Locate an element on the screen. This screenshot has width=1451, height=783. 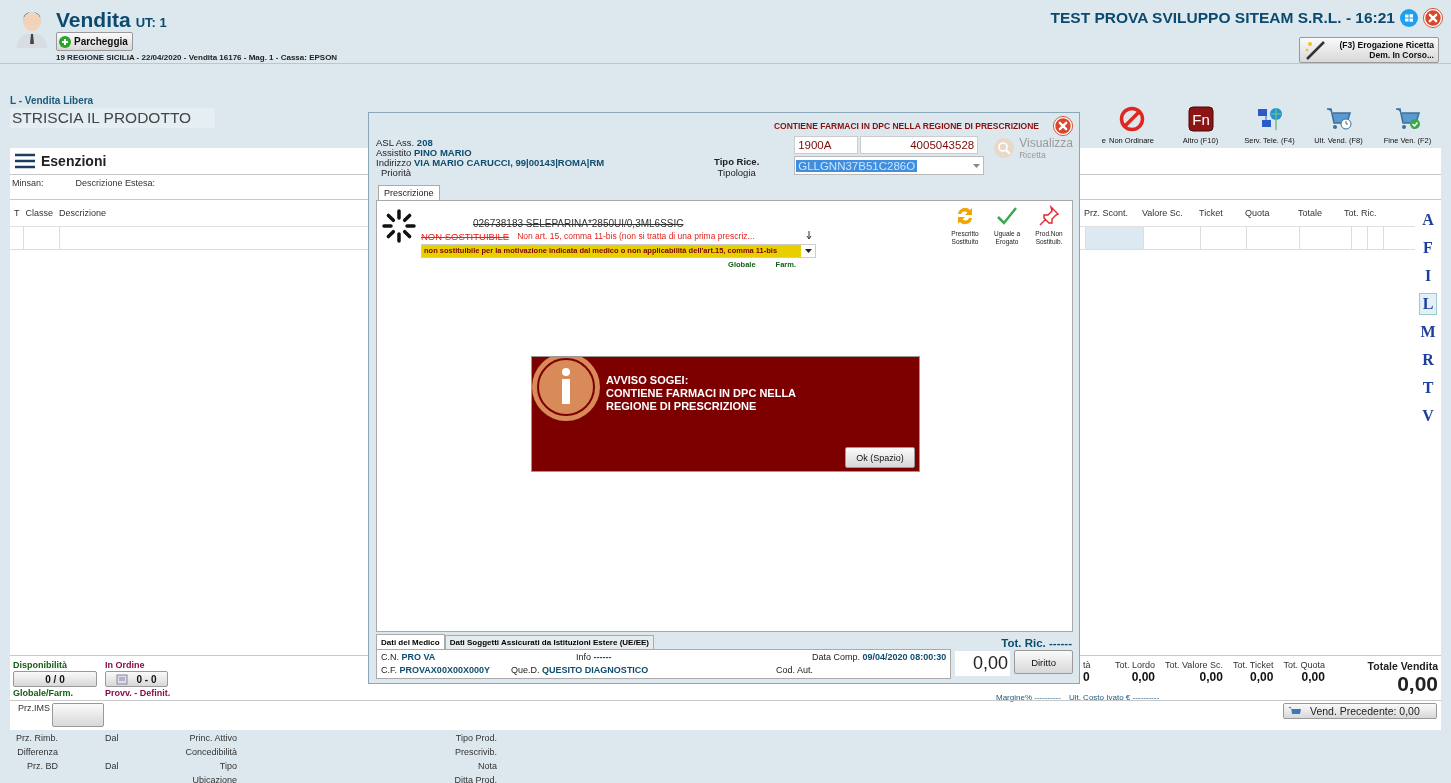
field-value: VIA MARIO CARUCCI, 99|00143|ROMA|RM is located at coordinates (509, 162).